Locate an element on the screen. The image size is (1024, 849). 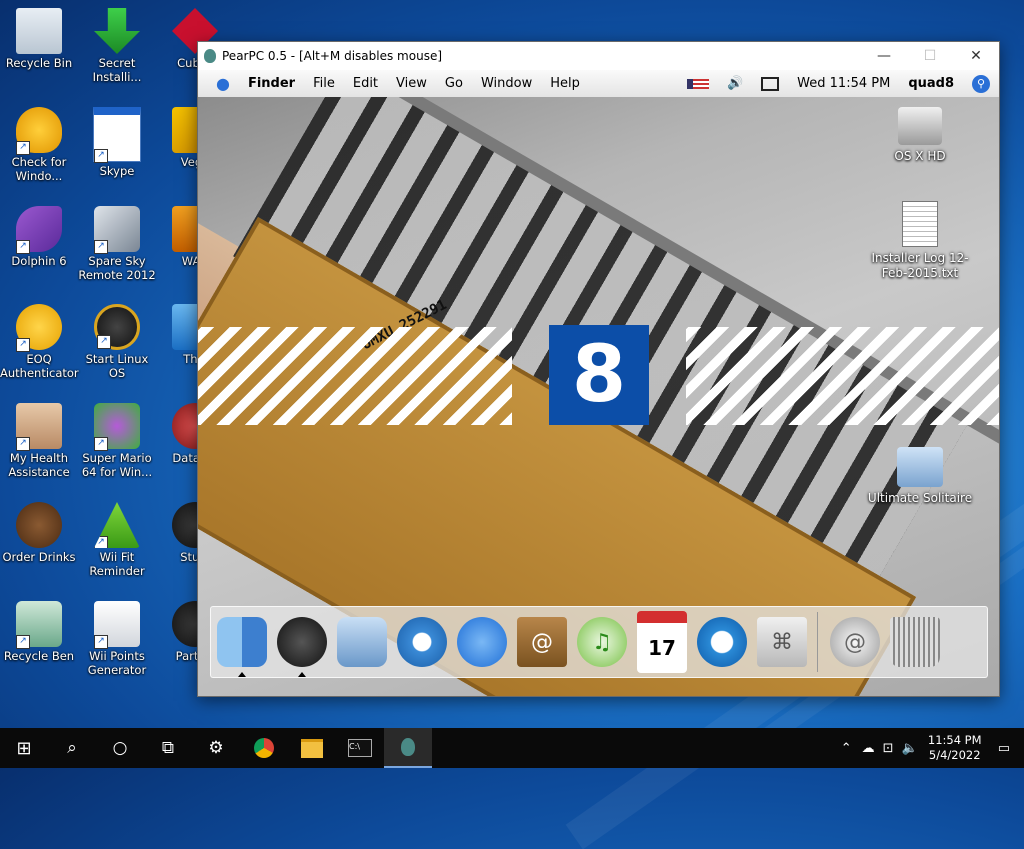
mario-icon: ↗ is located at coordinates (117, 427).